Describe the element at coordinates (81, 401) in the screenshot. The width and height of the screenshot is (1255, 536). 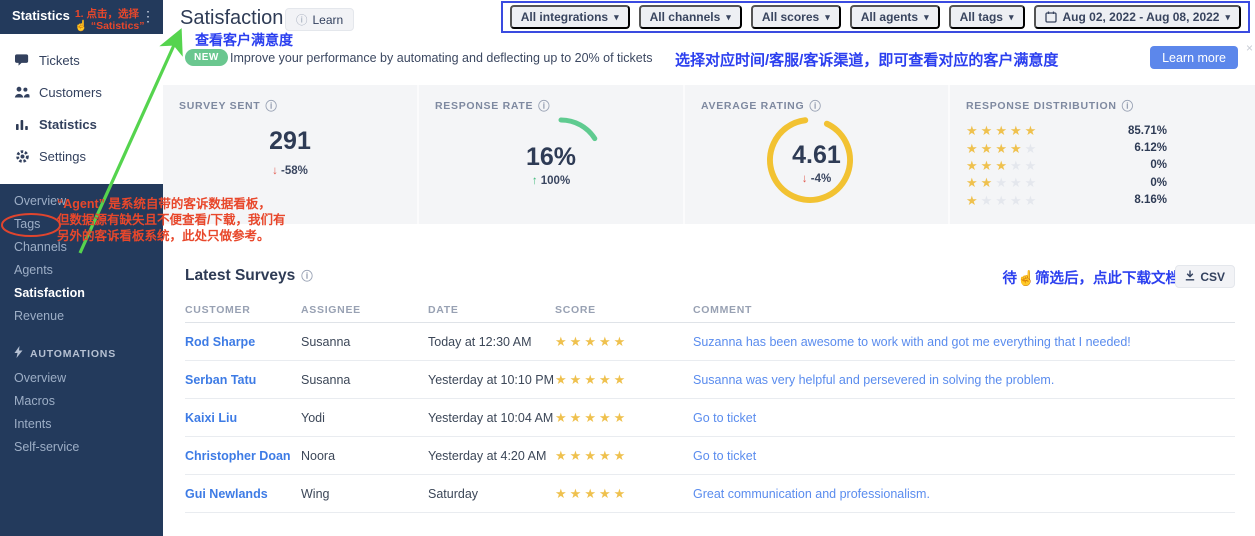
I see `sidebar-item-automations-macros: Macros` at that location.